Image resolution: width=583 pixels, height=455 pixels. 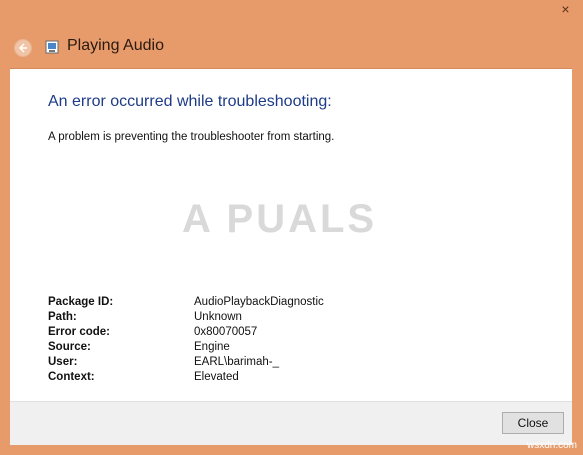 I want to click on watermark-logo: A PUALS, so click(x=280, y=219).